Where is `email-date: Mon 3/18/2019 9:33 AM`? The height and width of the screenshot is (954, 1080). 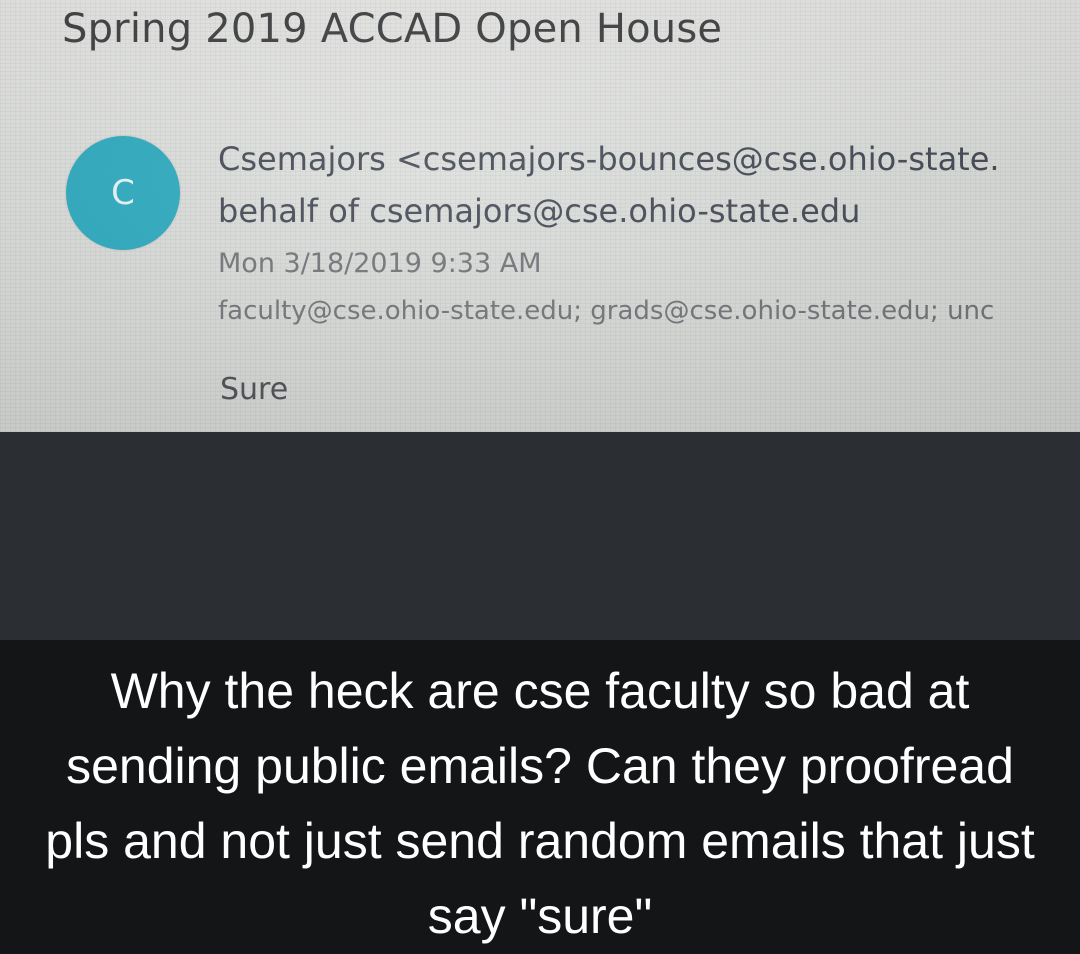 email-date: Mon 3/18/2019 9:33 AM is located at coordinates (380, 263).